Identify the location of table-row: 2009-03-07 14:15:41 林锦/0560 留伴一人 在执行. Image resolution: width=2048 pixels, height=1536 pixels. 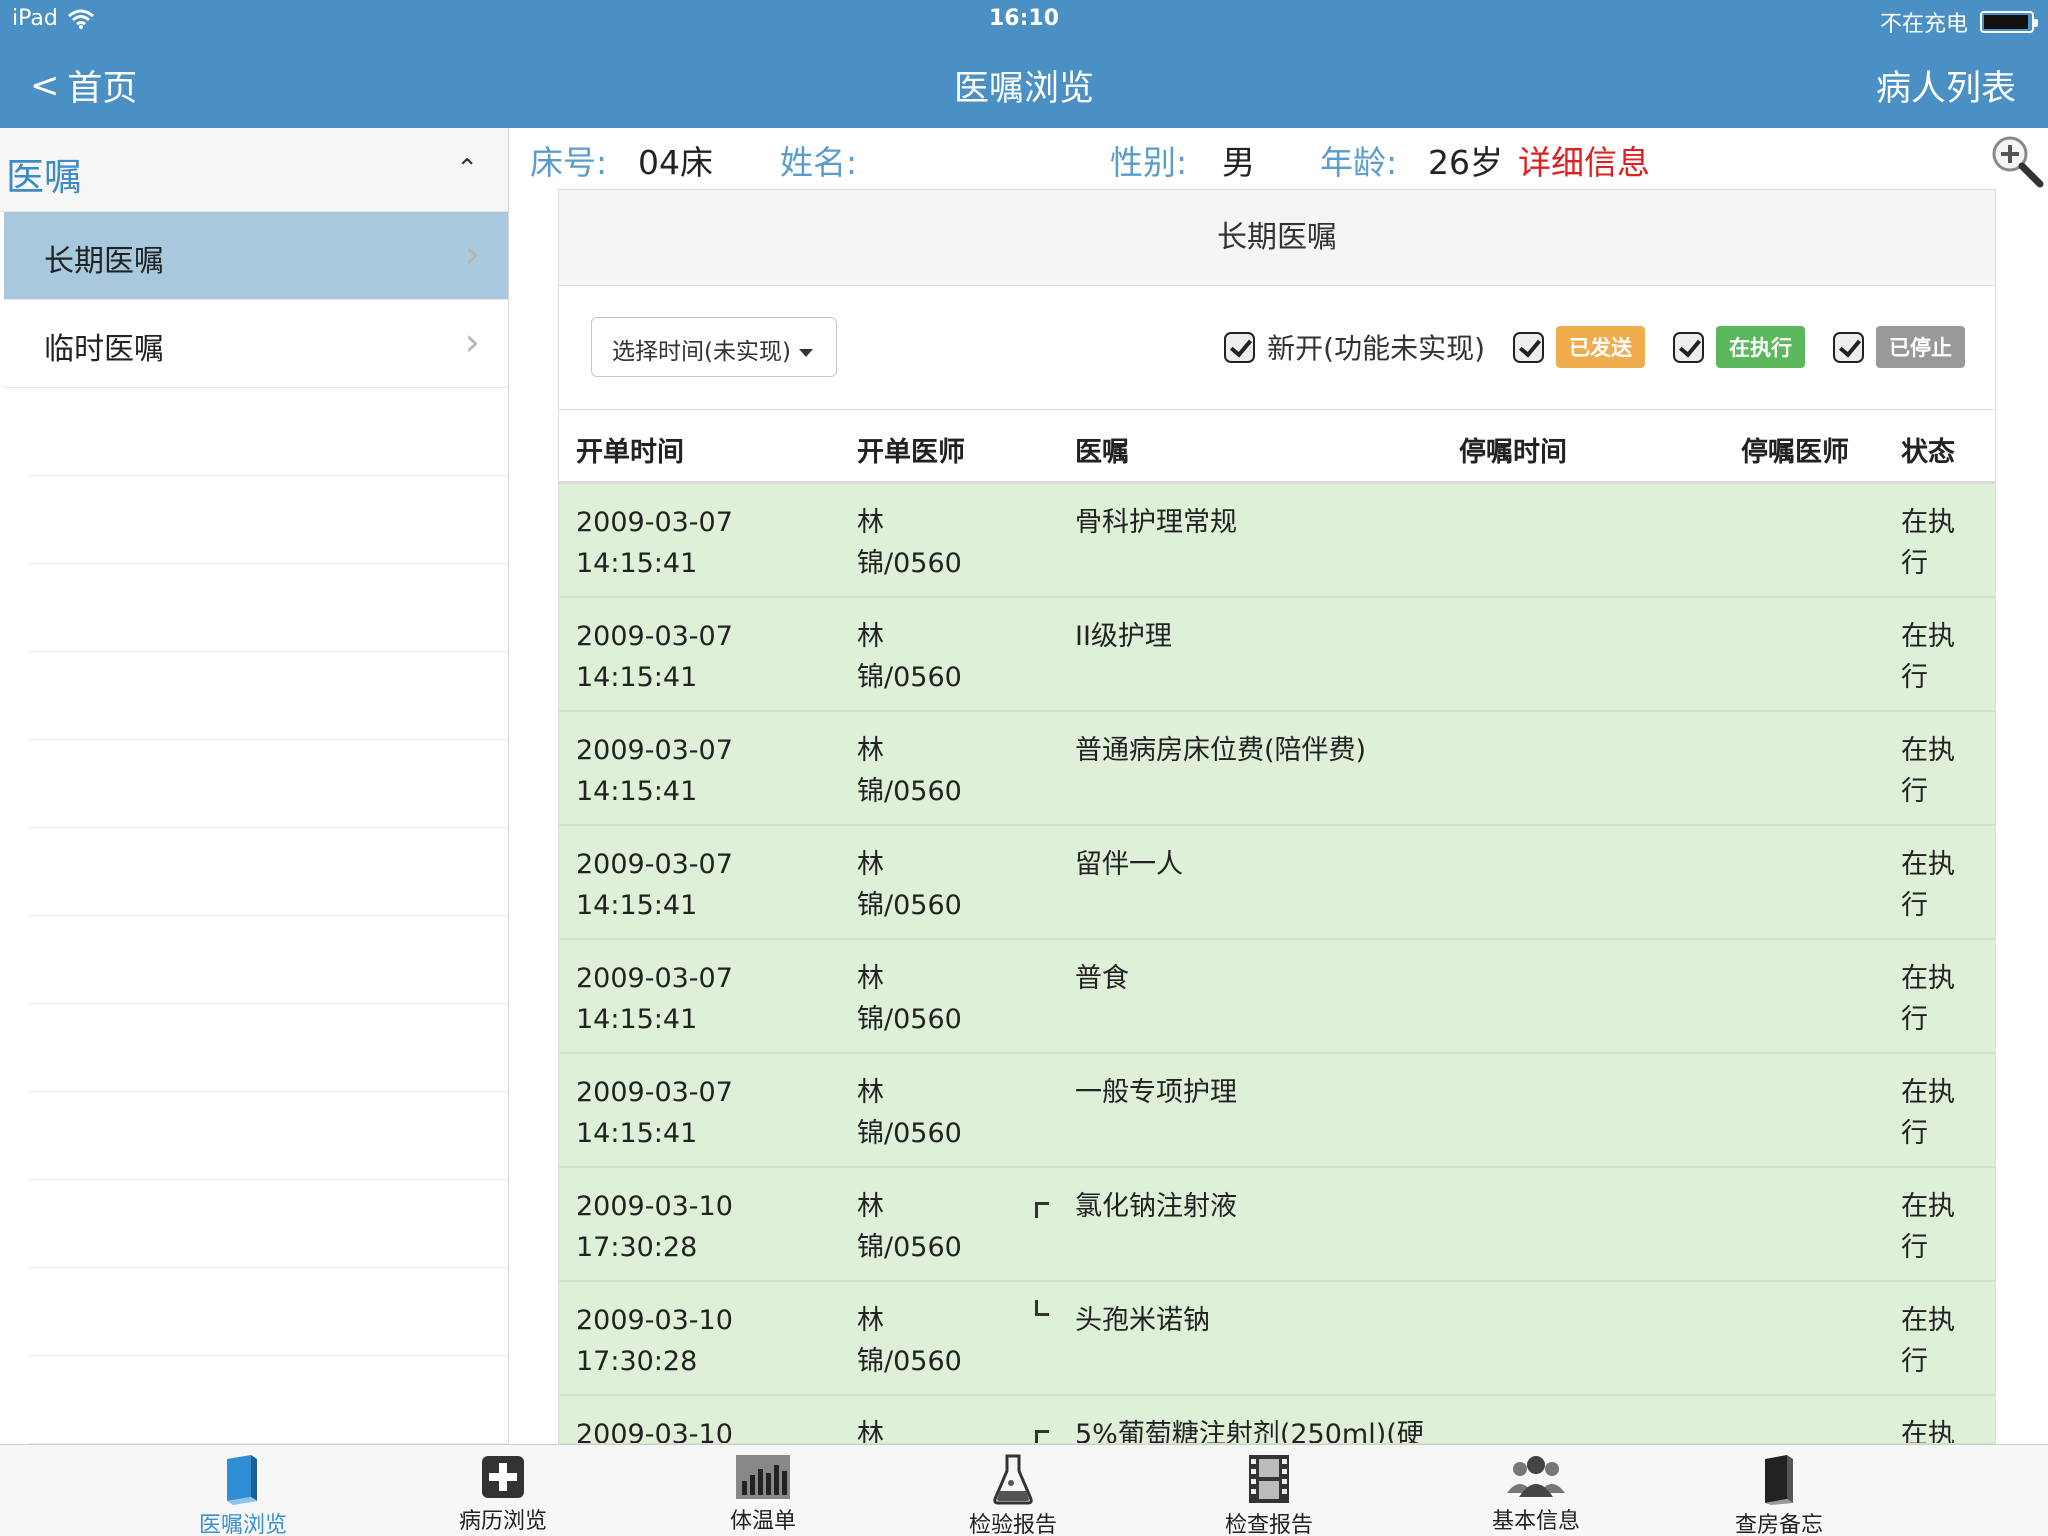
(1277, 883).